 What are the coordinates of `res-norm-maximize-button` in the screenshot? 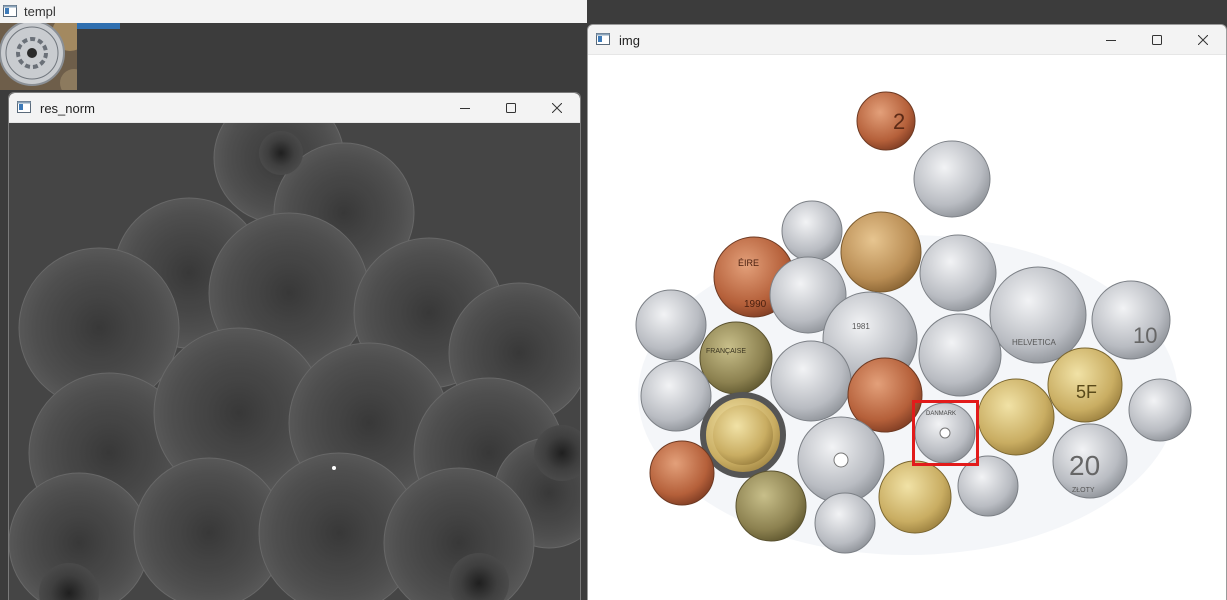 It's located at (511, 108).